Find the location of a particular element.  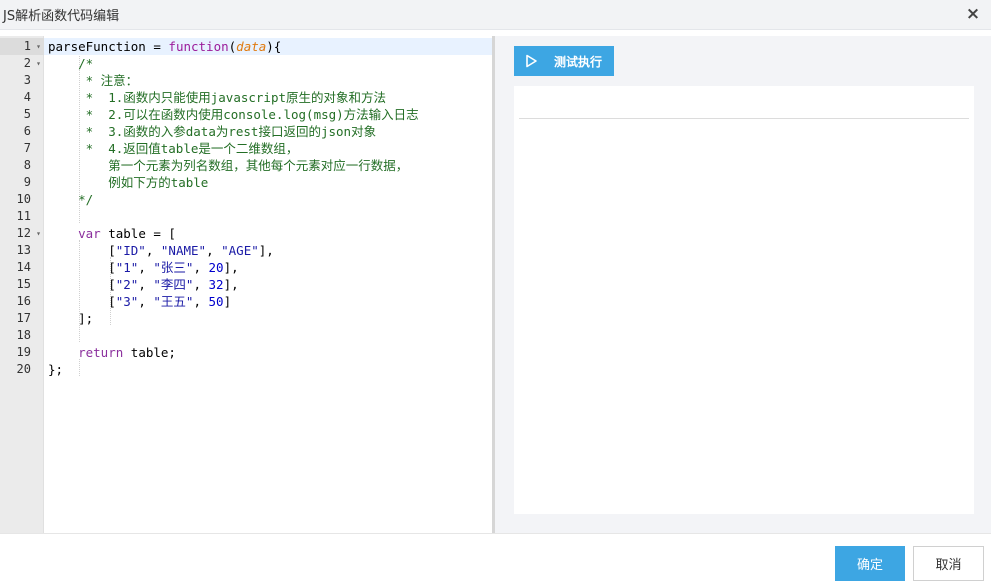

code-token: table = [ is located at coordinates (138, 233).